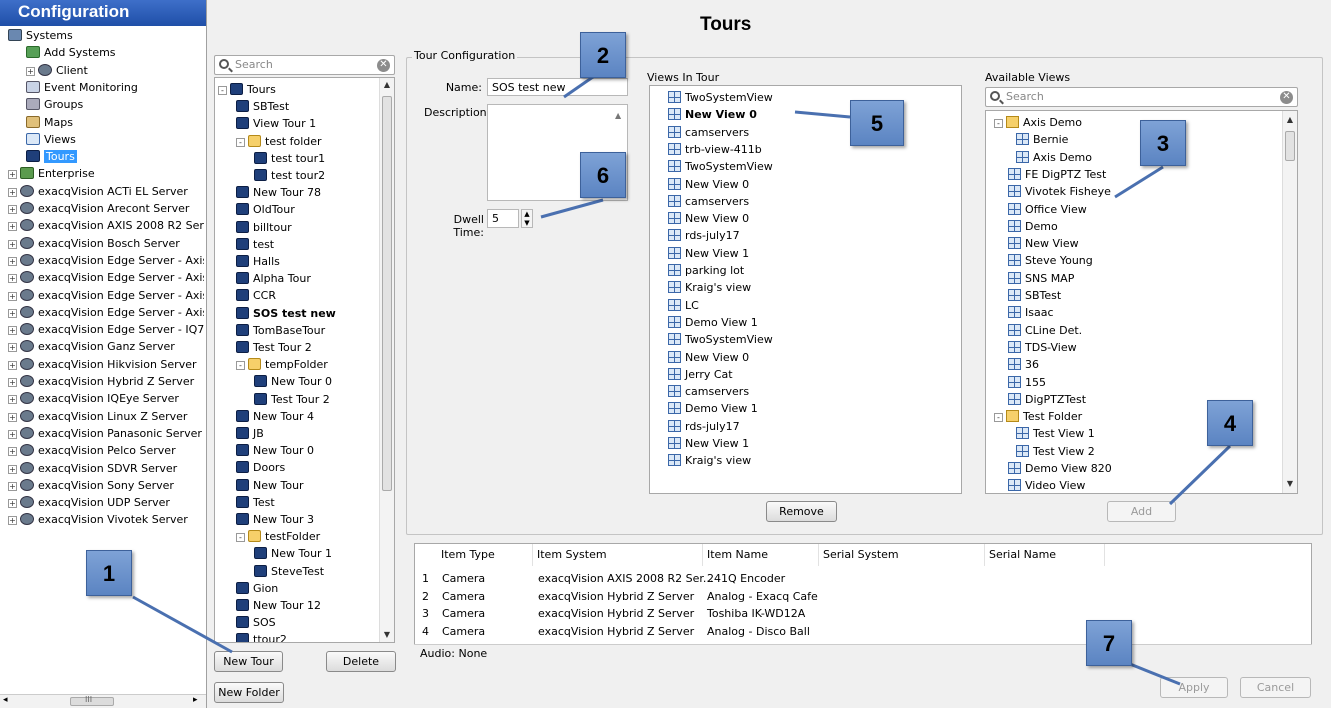 The width and height of the screenshot is (1331, 708). Describe the element at coordinates (106, 502) in the screenshot. I see `tree-item: + exacqVision UDP Server` at that location.